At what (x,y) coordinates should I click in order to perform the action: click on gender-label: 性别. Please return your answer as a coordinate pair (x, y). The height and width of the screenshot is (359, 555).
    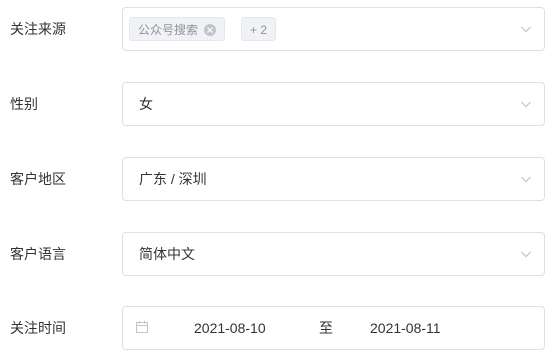
    Looking at the image, I should click on (24, 104).